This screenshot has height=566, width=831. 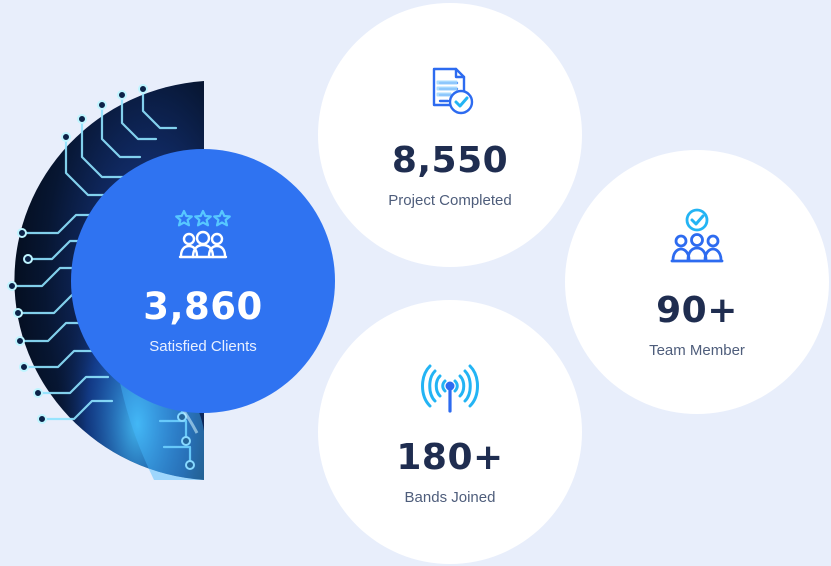 I want to click on project-completed-value: 8,550, so click(x=450, y=160).